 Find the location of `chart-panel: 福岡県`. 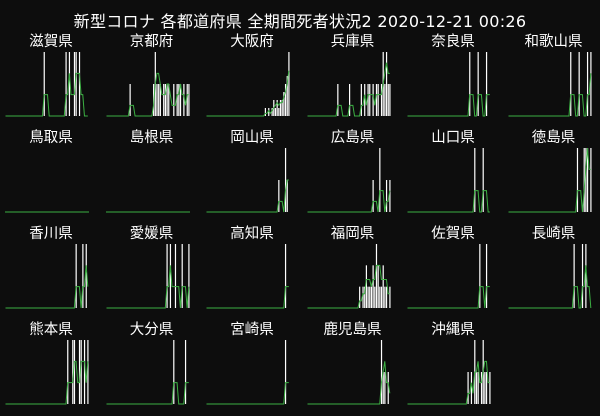

chart-panel: 福岡県 is located at coordinates (353, 271).